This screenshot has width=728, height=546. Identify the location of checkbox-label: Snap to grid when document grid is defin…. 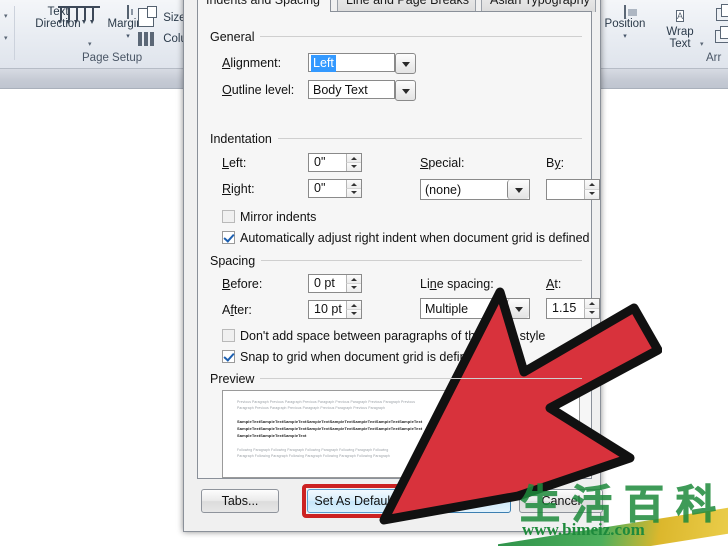
(360, 357).